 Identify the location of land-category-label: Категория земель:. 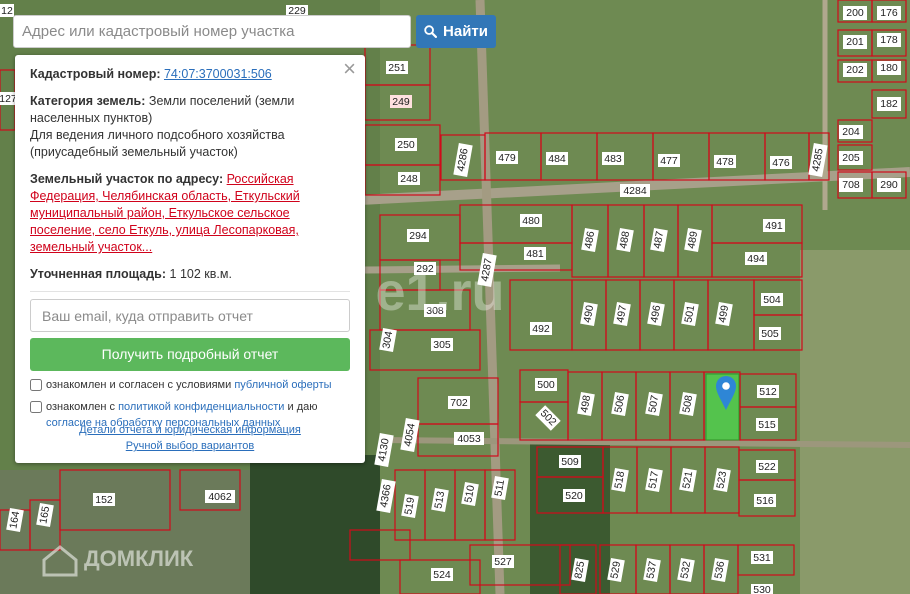
(88, 101).